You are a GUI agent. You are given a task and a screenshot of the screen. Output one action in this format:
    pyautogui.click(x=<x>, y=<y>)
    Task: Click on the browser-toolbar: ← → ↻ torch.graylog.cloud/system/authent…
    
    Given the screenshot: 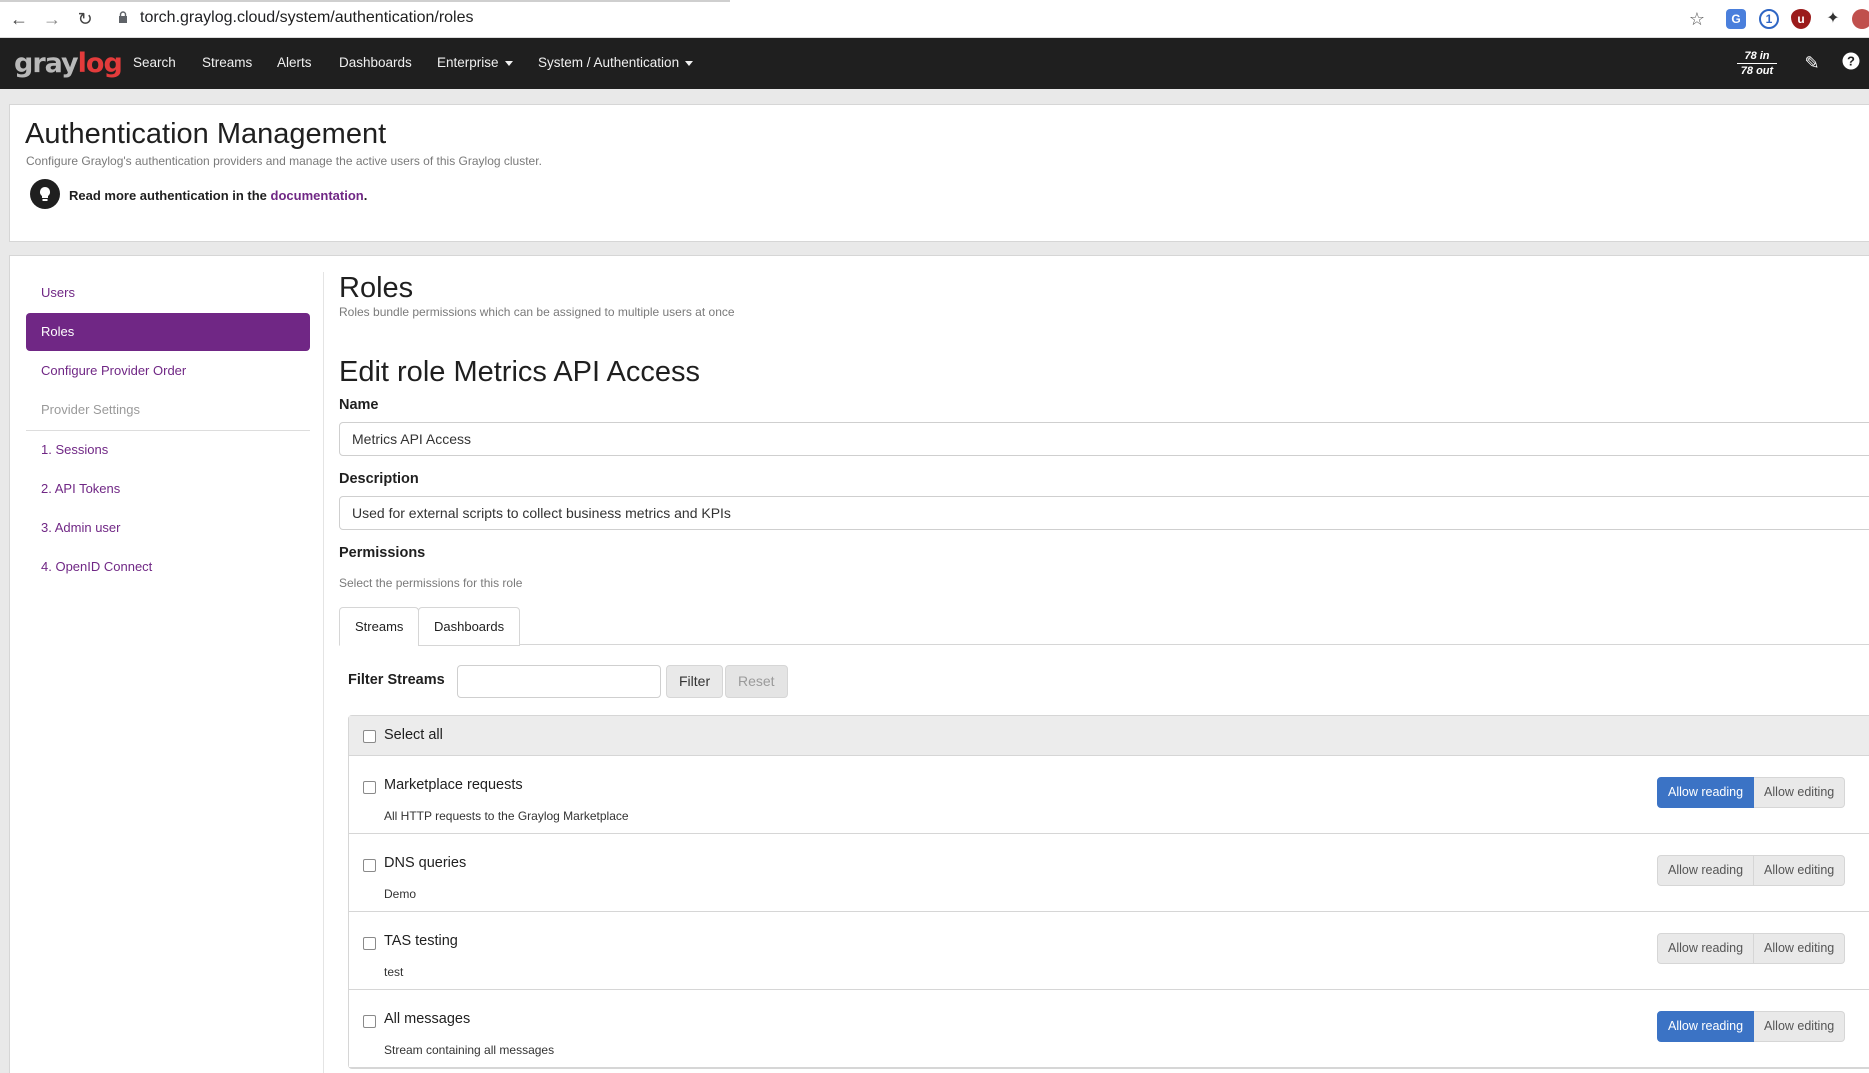 What is the action you would take?
    pyautogui.click(x=934, y=19)
    